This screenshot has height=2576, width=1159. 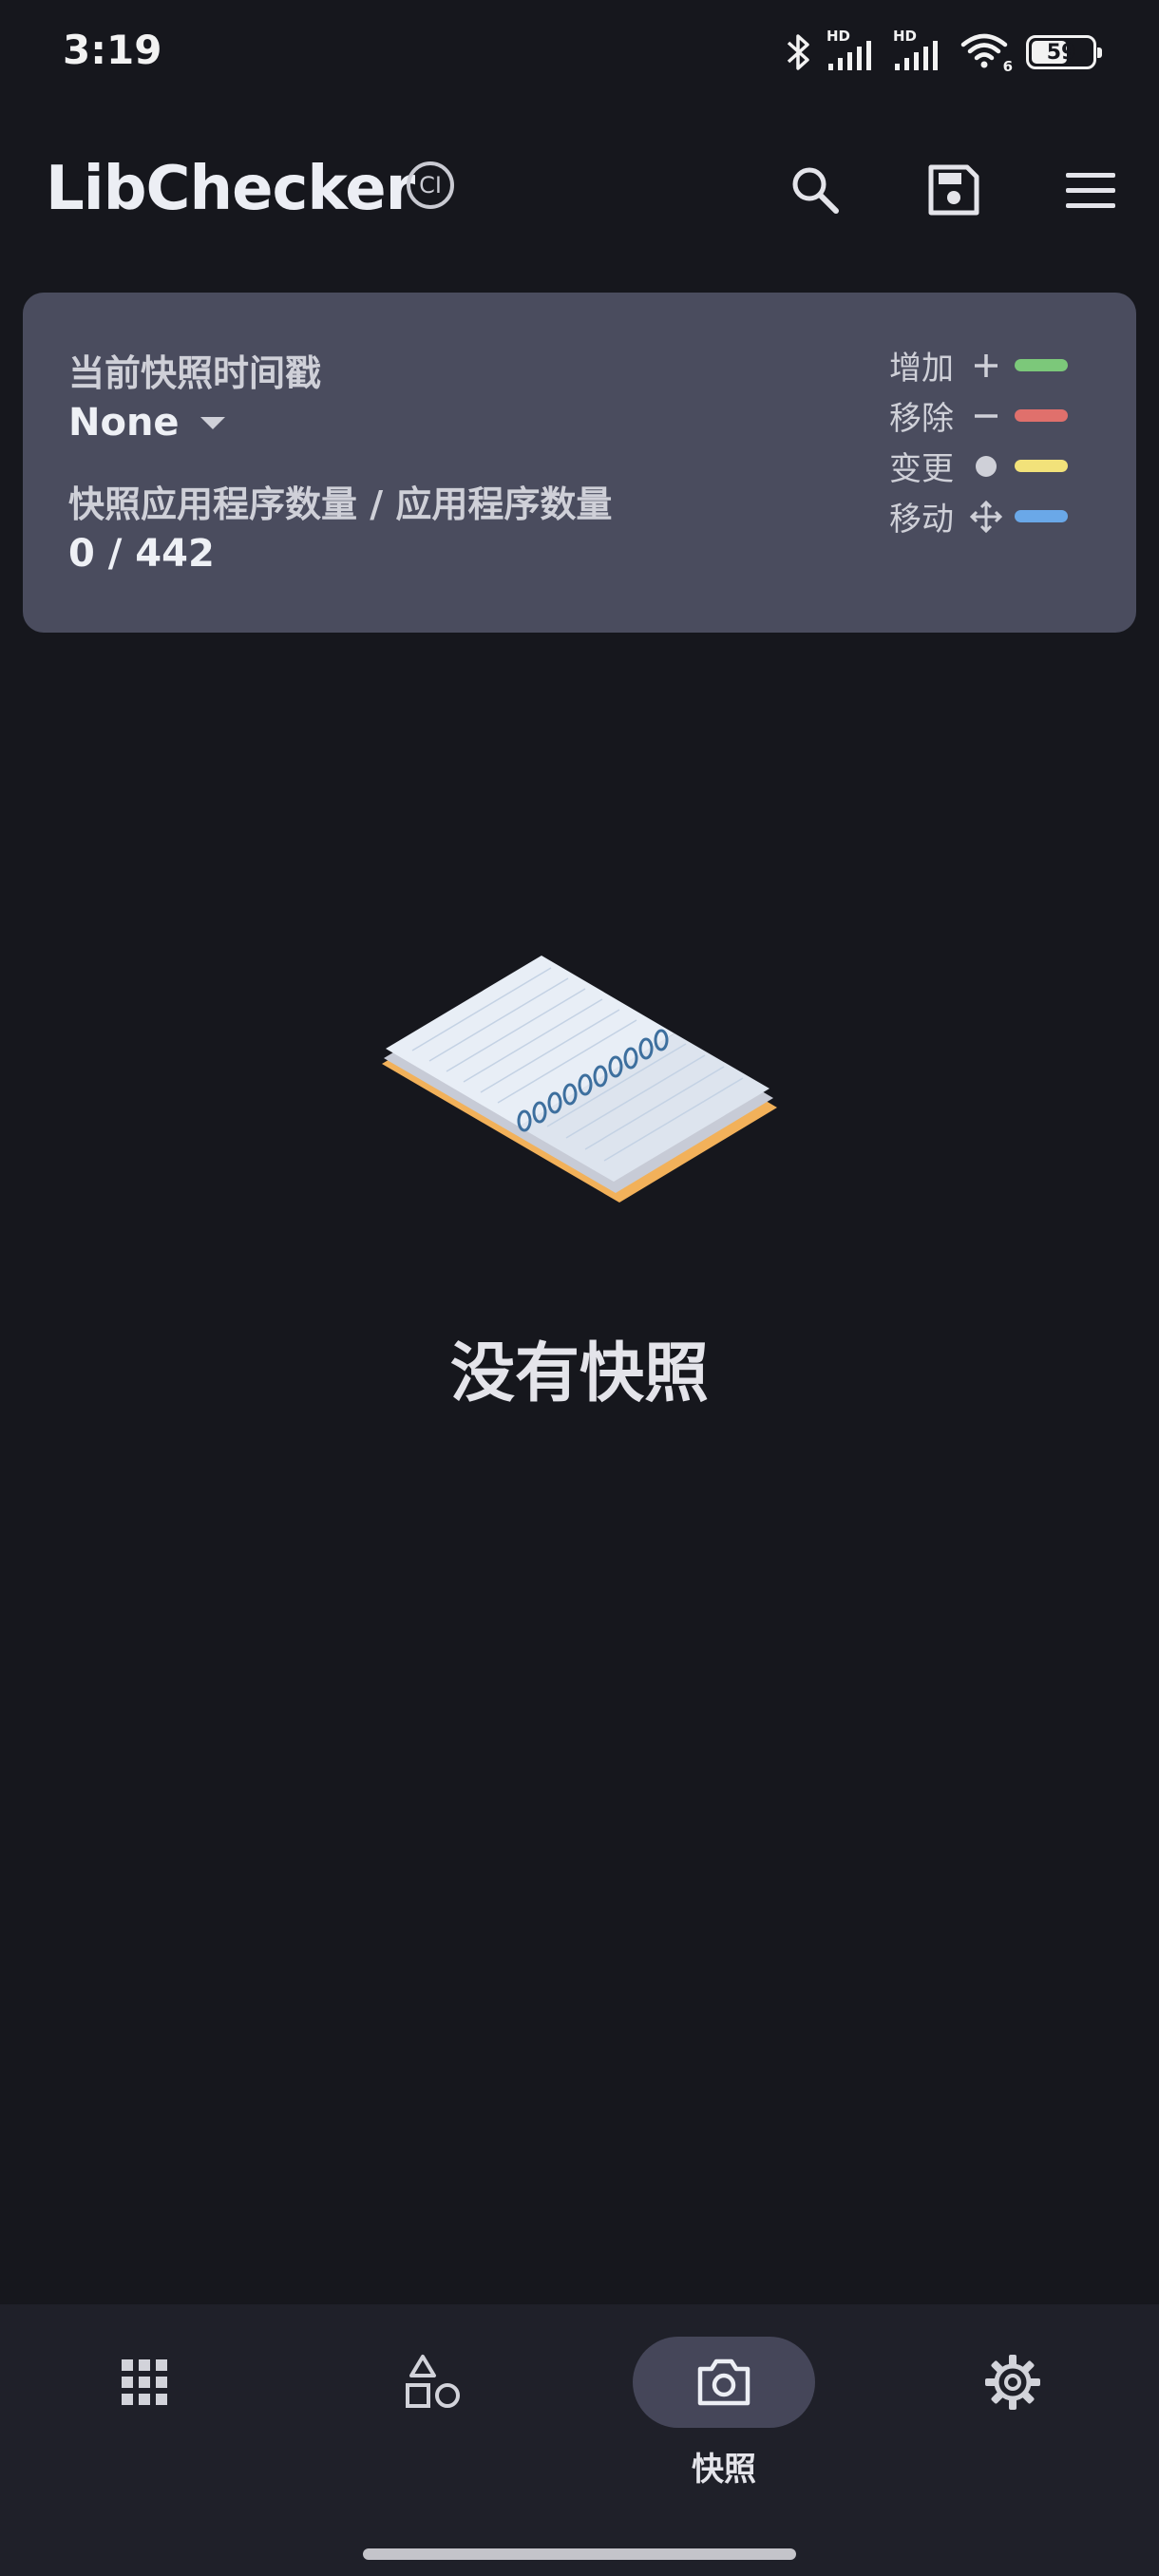 I want to click on camera-icon, so click(x=723, y=2382).